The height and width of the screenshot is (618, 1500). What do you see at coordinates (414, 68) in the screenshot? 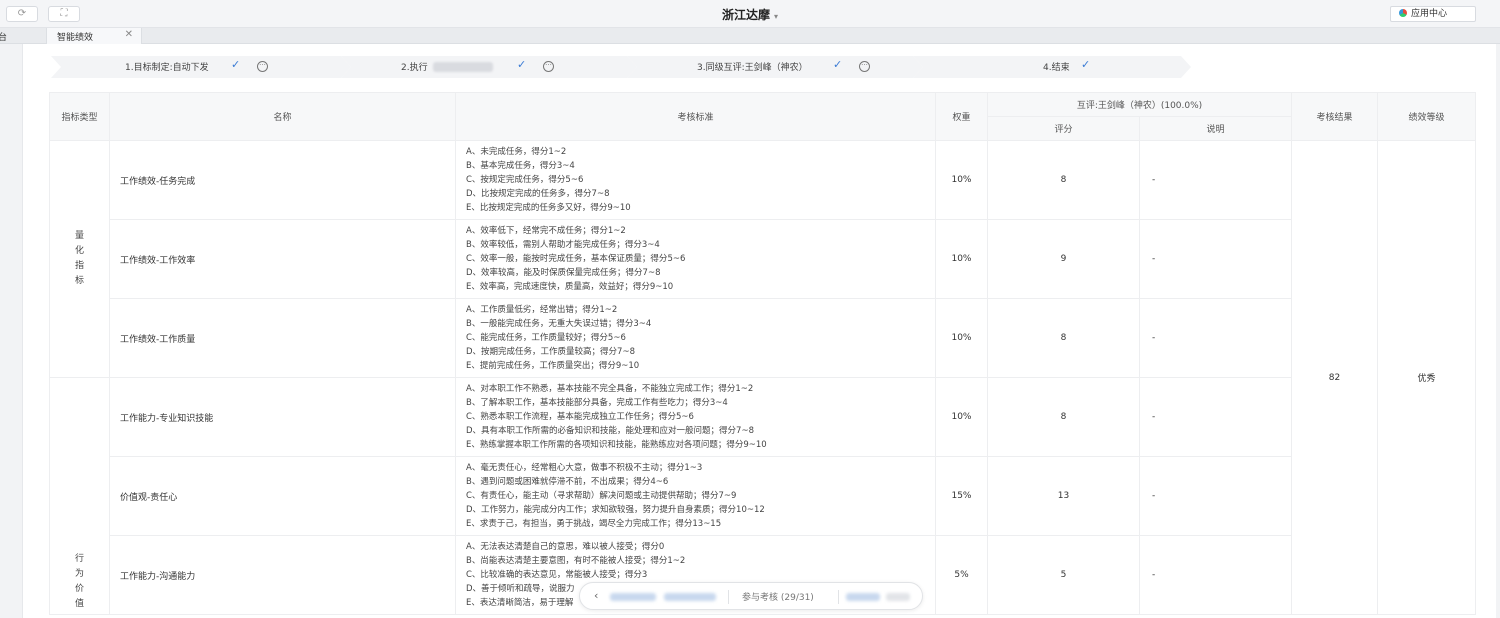
I see `step-label: 2.执行` at bounding box center [414, 68].